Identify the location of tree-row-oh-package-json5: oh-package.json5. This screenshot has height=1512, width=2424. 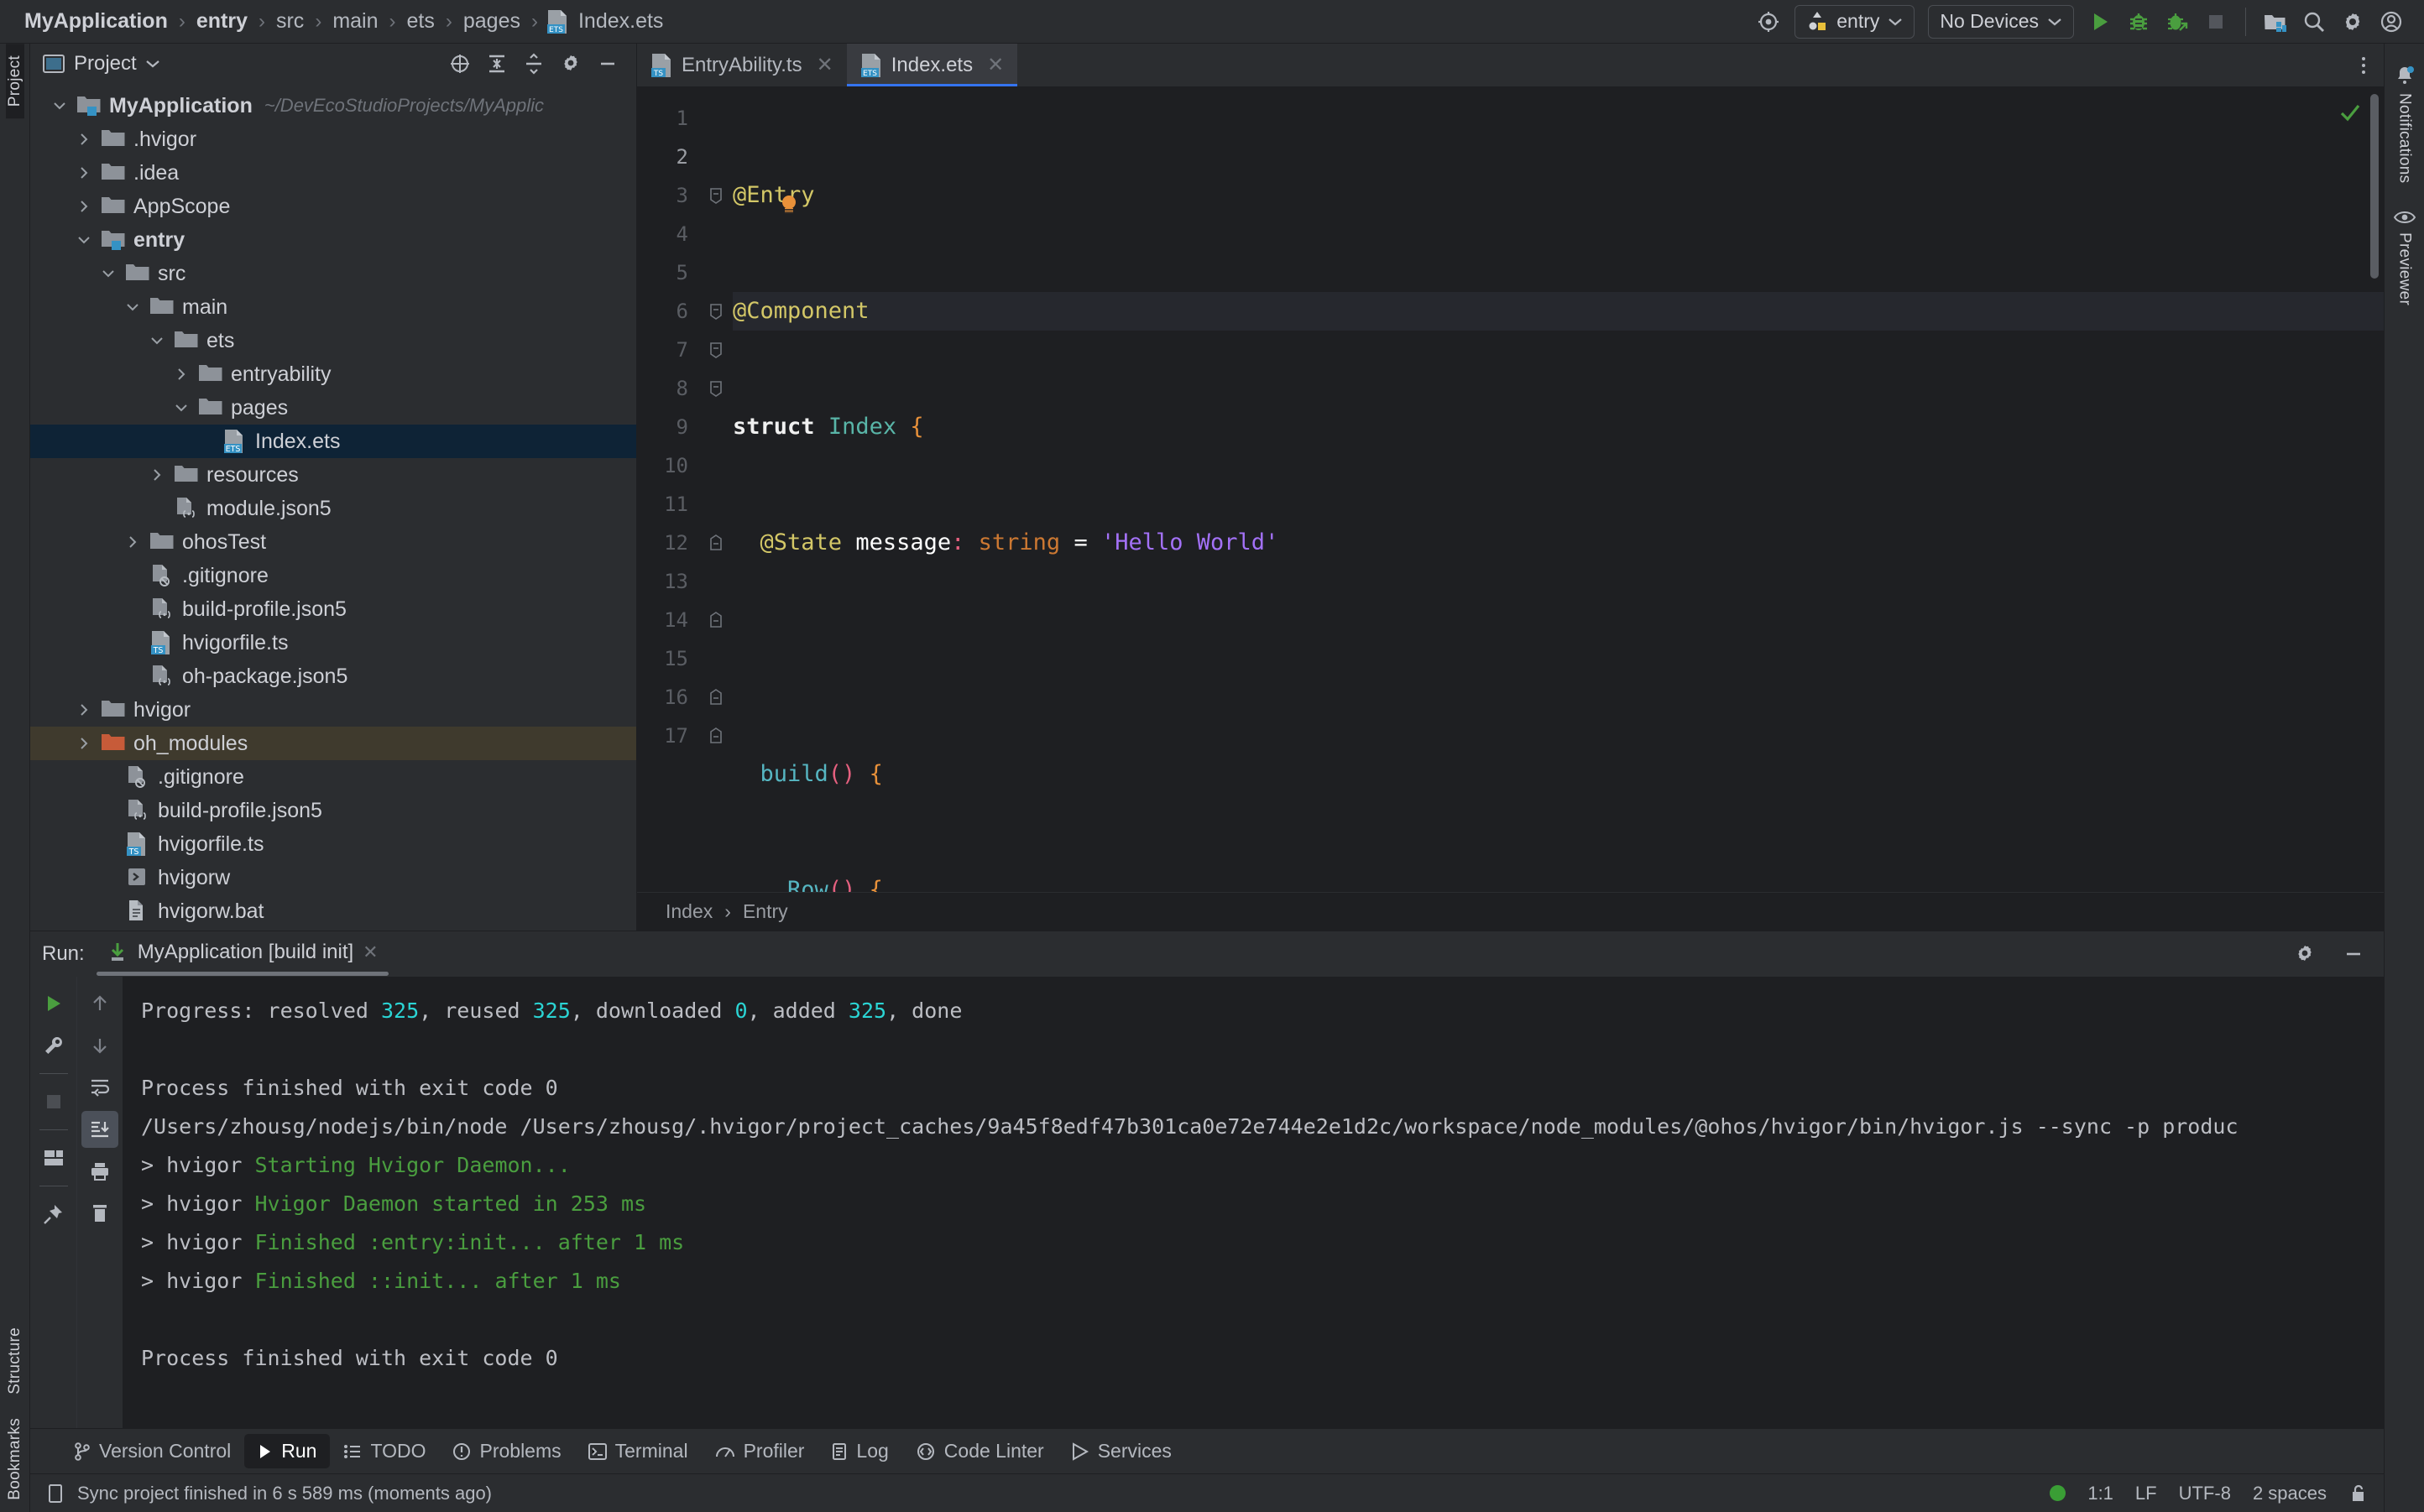
(333, 677).